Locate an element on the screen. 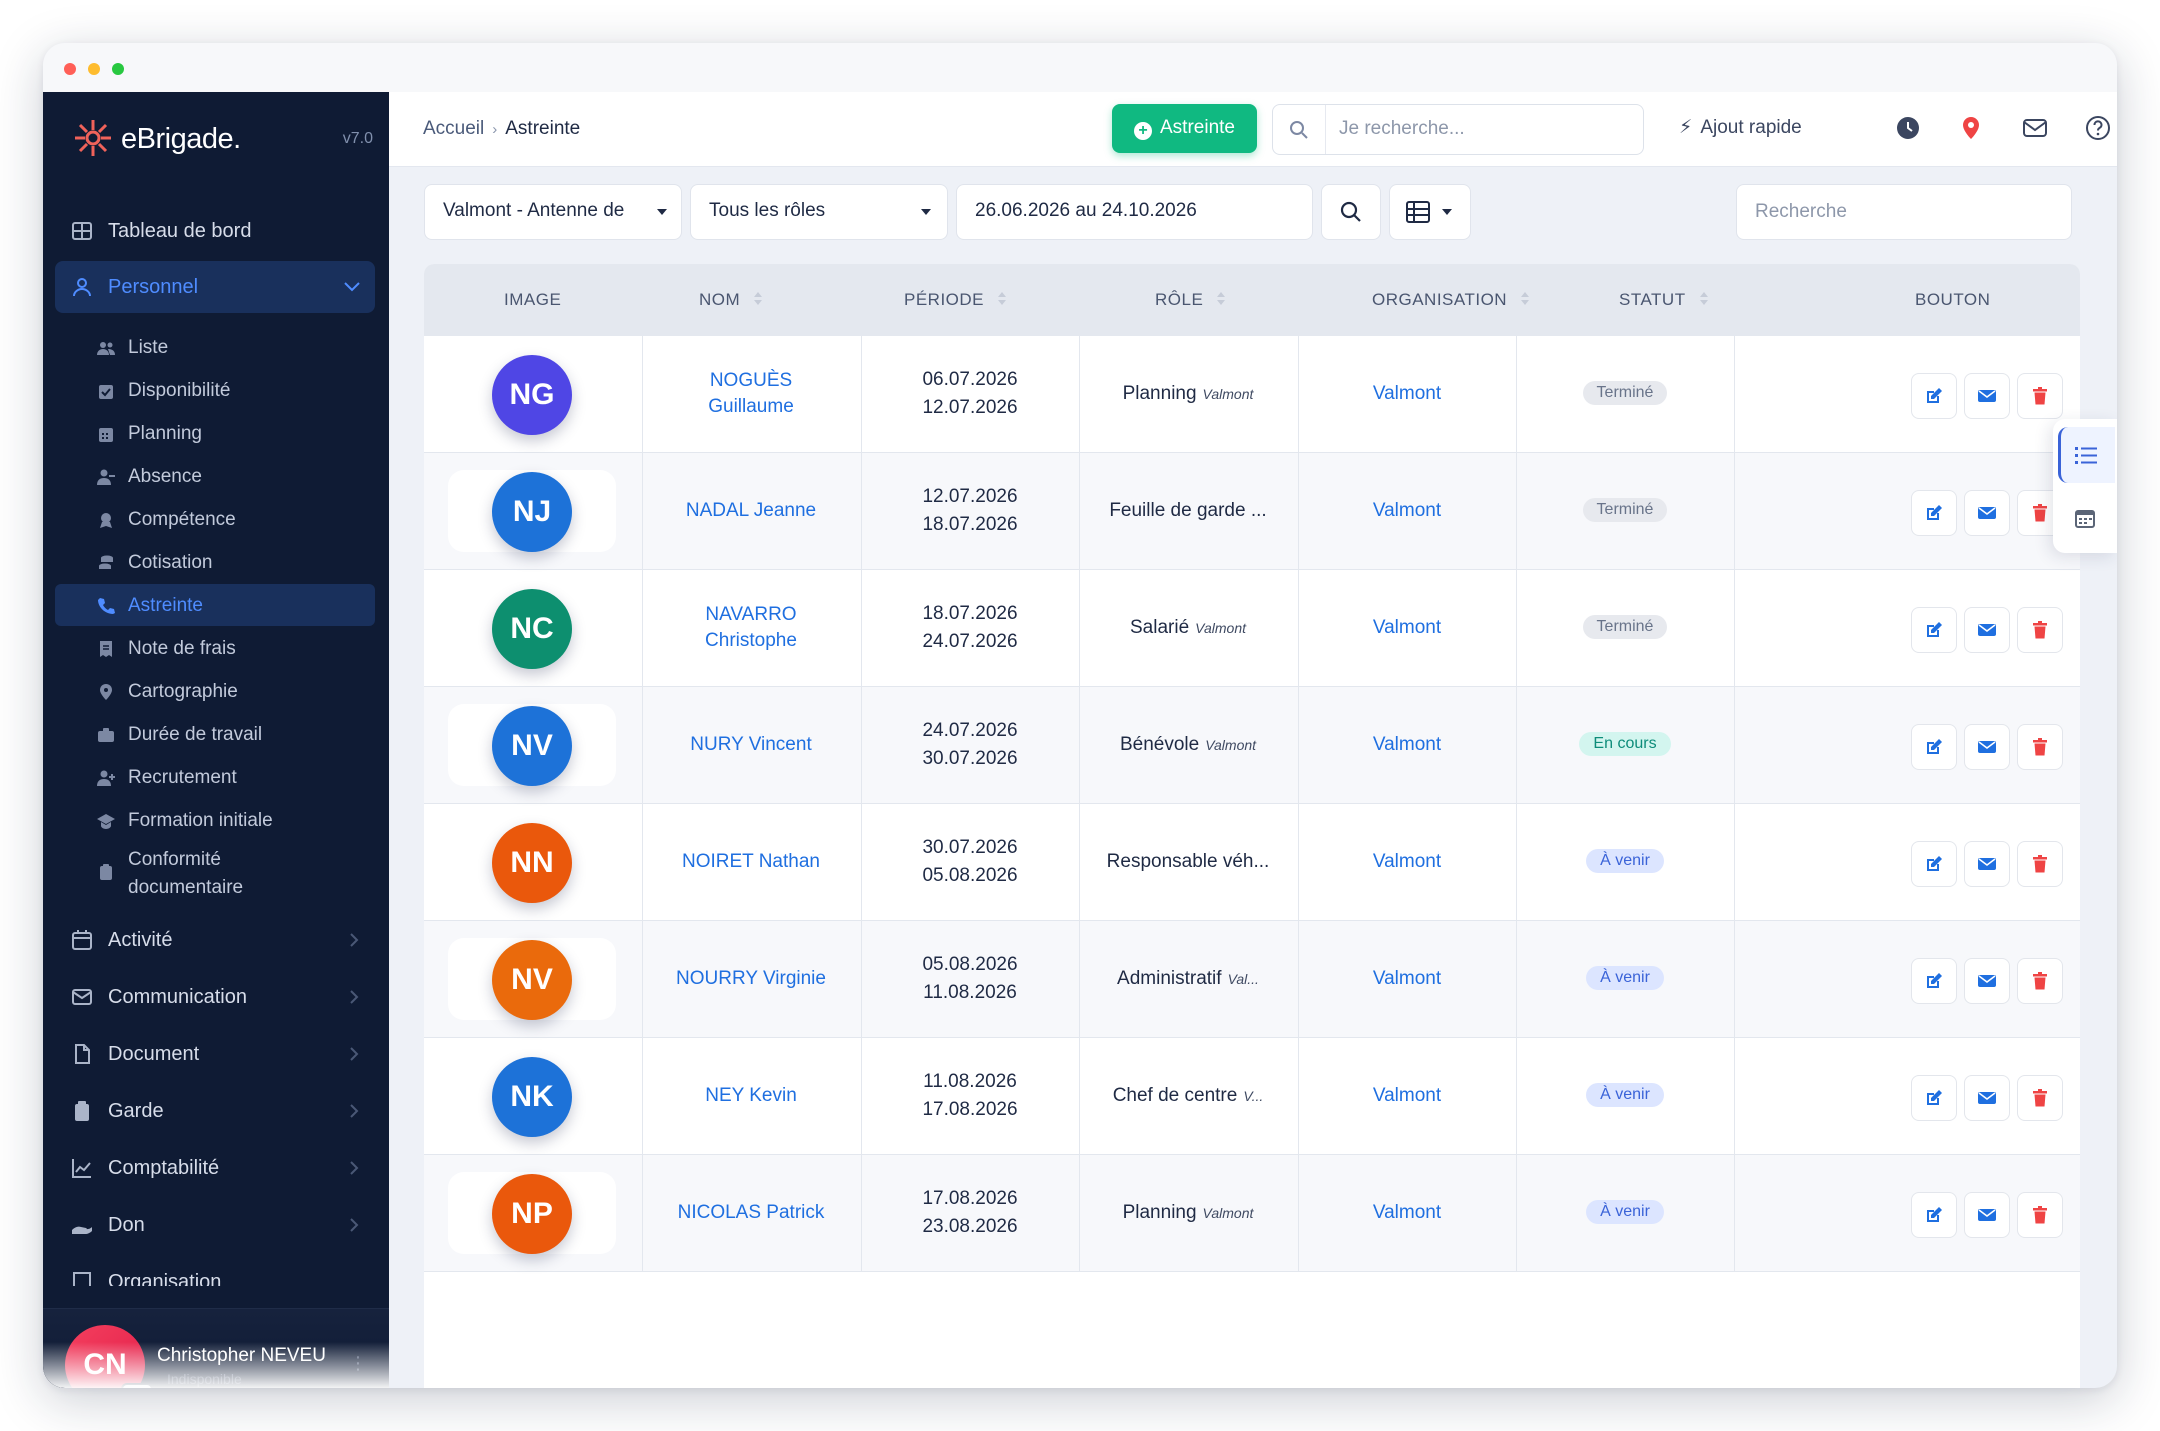  brand-logo: eBrigade. v7.0 is located at coordinates (223, 138).